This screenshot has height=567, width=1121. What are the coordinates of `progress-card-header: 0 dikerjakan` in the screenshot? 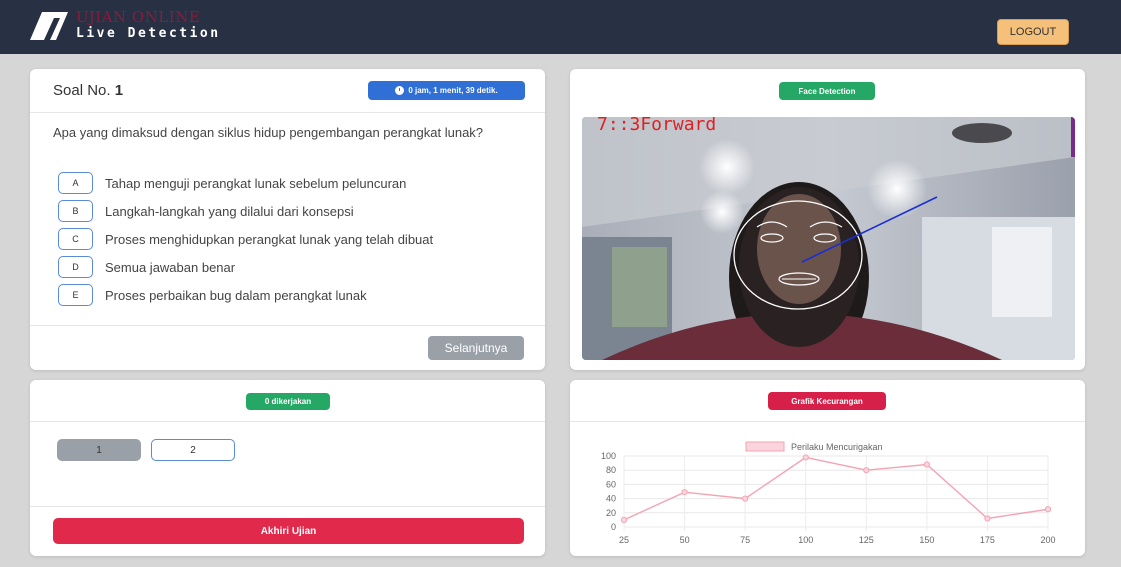 It's located at (287, 401).